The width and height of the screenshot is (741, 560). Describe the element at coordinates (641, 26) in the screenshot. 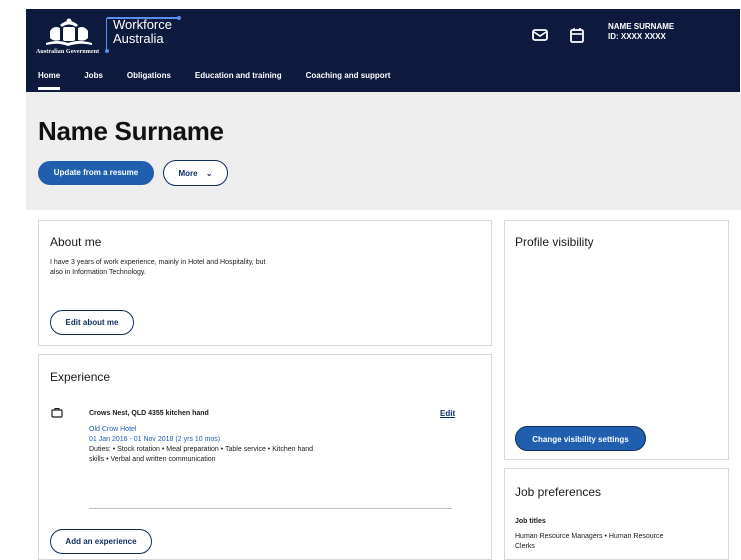

I see `user-name: NAME SURNAME` at that location.